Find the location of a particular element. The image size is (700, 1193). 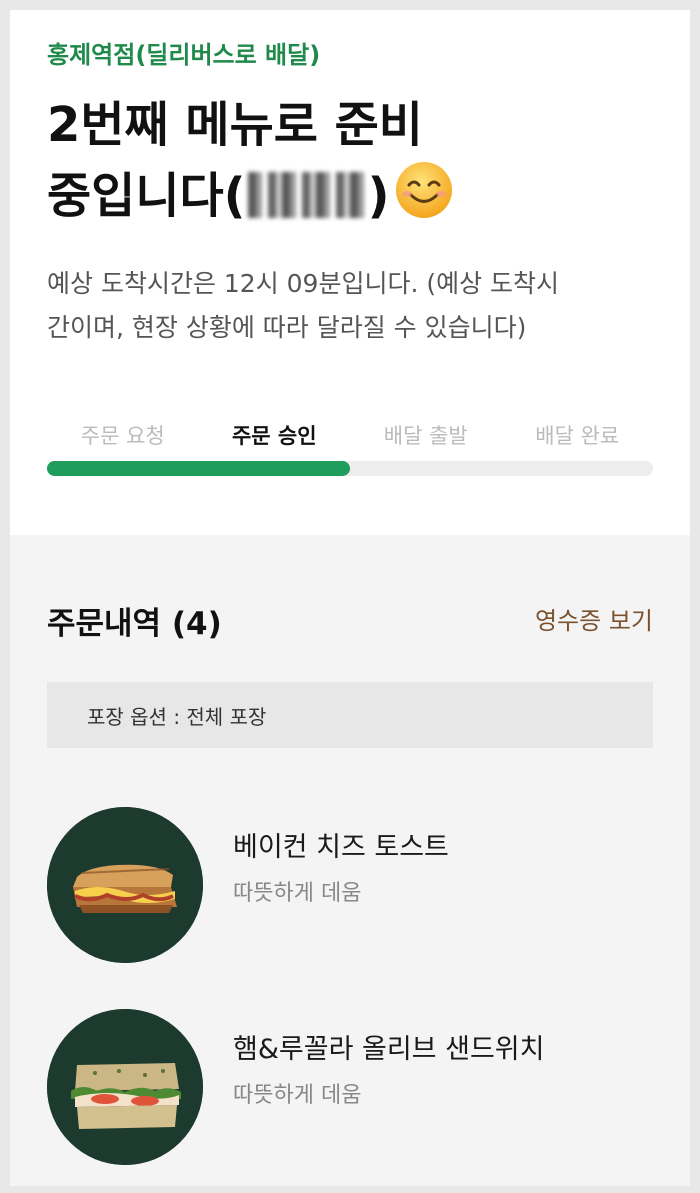

order-item: 햄&루꼴라 올리브 샌드위치 따뜻하게 데움 is located at coordinates (350, 1087).